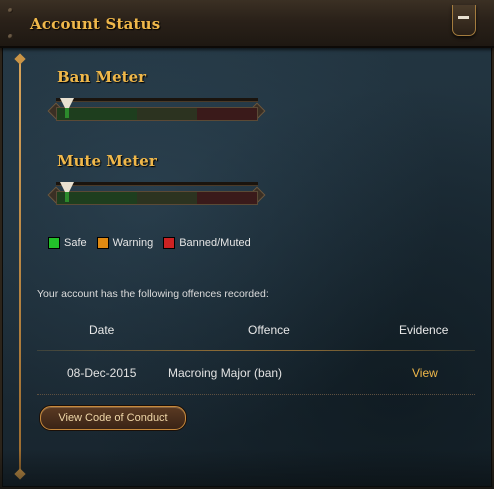 The image size is (494, 489). What do you see at coordinates (102, 373) in the screenshot?
I see `offence-date: 08-Dec-2015` at bounding box center [102, 373].